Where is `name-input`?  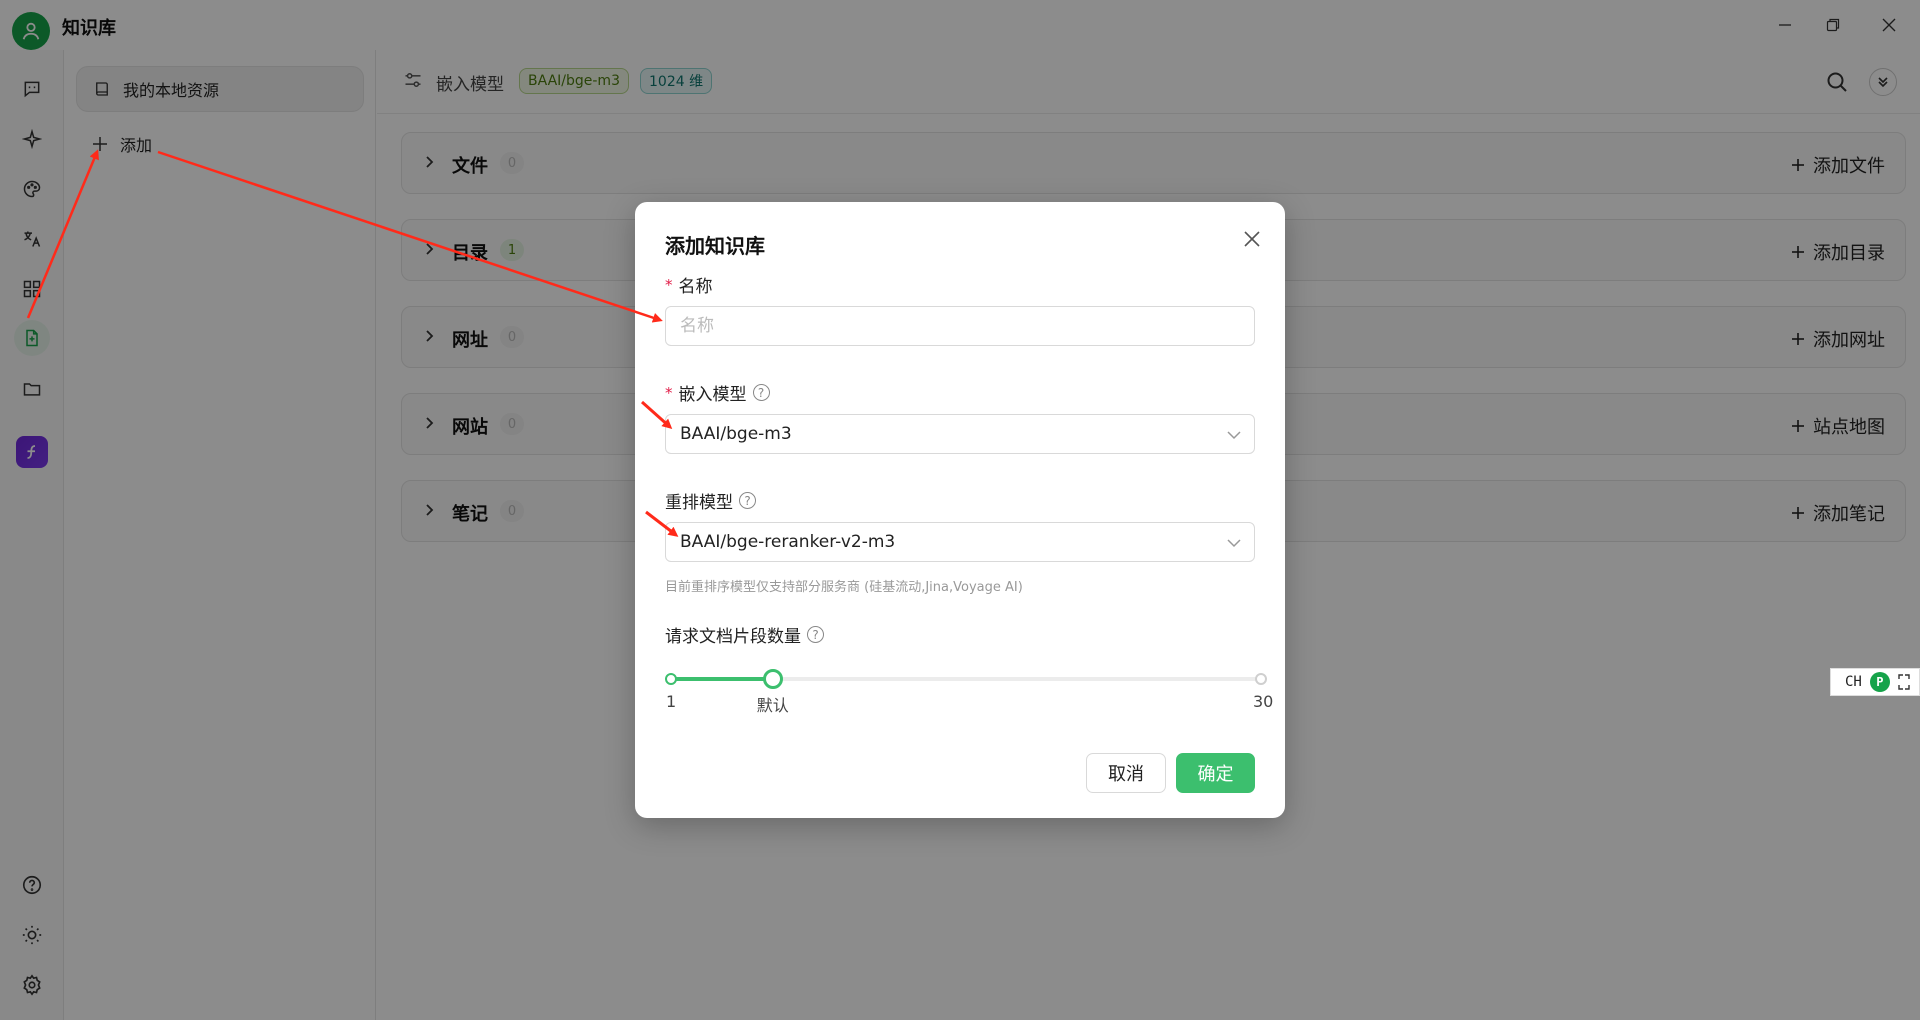 name-input is located at coordinates (960, 326).